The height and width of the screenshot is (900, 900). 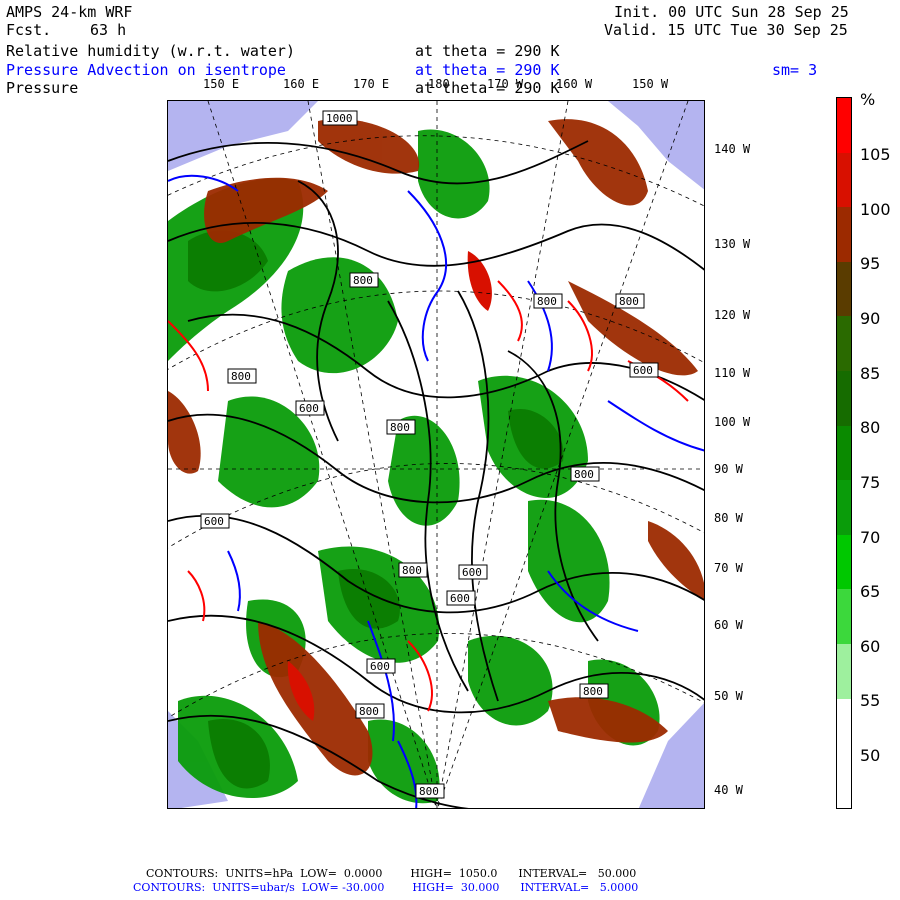 What do you see at coordinates (732, 373) in the screenshot?
I see `lon-label-110w: 110 W` at bounding box center [732, 373].